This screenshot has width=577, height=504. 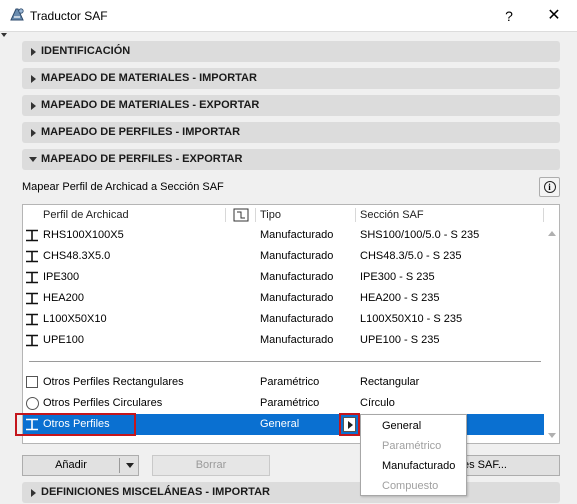 What do you see at coordinates (349, 424) in the screenshot?
I see `type-popup-button` at bounding box center [349, 424].